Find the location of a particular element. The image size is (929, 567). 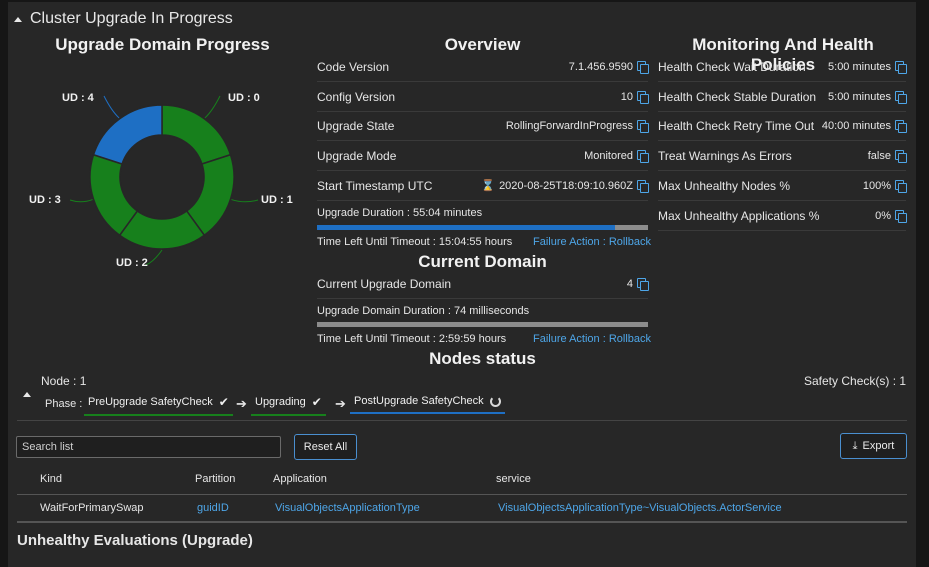

monitoring-value: 40:00 minutes is located at coordinates (856, 125).